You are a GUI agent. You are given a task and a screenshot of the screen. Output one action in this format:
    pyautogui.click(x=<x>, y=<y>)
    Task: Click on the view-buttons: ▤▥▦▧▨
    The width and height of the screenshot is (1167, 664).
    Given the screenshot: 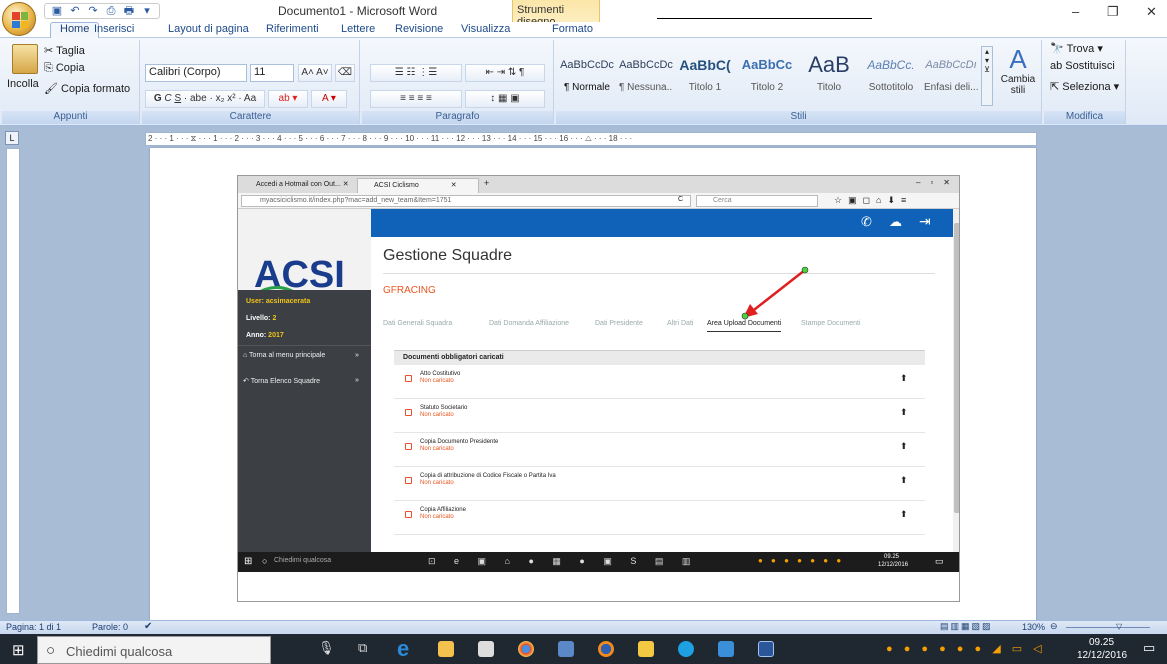 What is the action you would take?
    pyautogui.click(x=966, y=626)
    